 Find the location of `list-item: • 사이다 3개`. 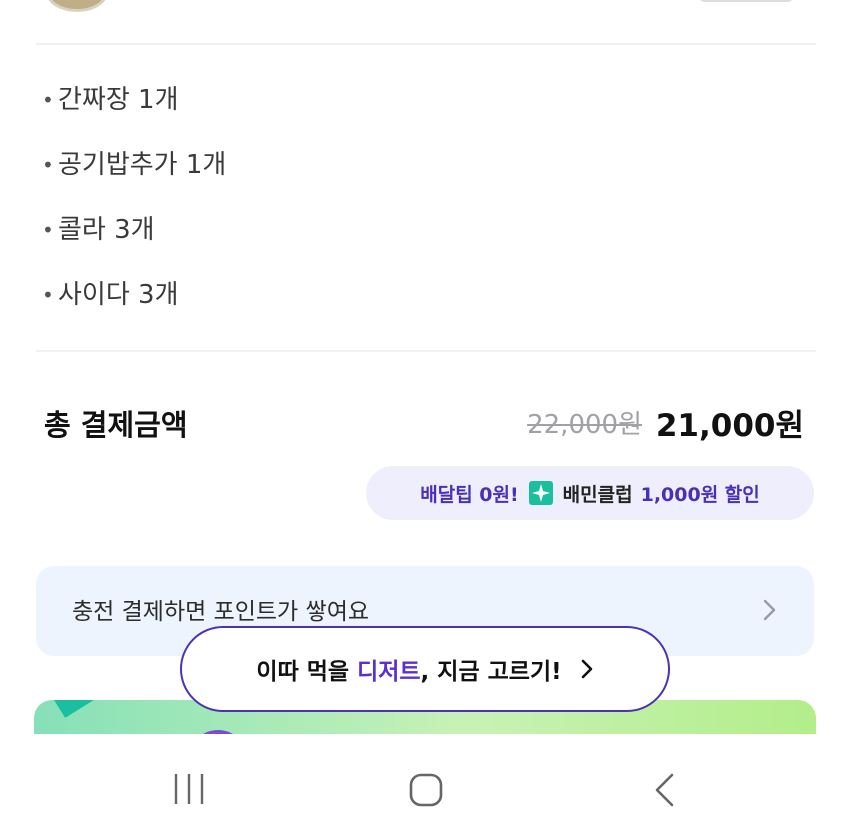

list-item: • 사이다 3개 is located at coordinates (134, 307).